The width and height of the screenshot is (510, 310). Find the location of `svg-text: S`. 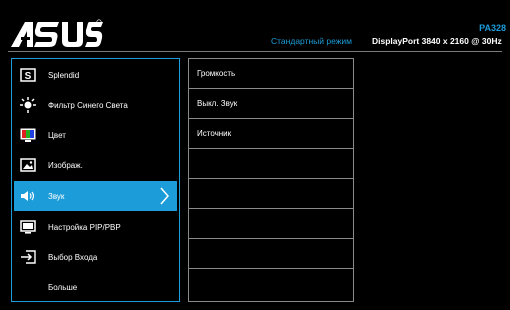

svg-text: S is located at coordinates (28, 76).